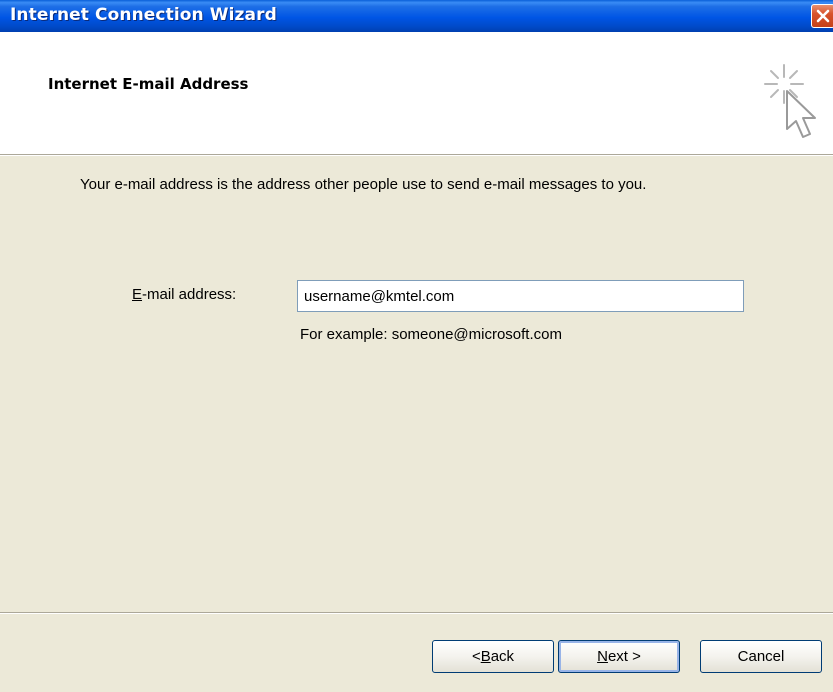  Describe the element at coordinates (184, 294) in the screenshot. I see `email-address-label: E-mail address:` at that location.